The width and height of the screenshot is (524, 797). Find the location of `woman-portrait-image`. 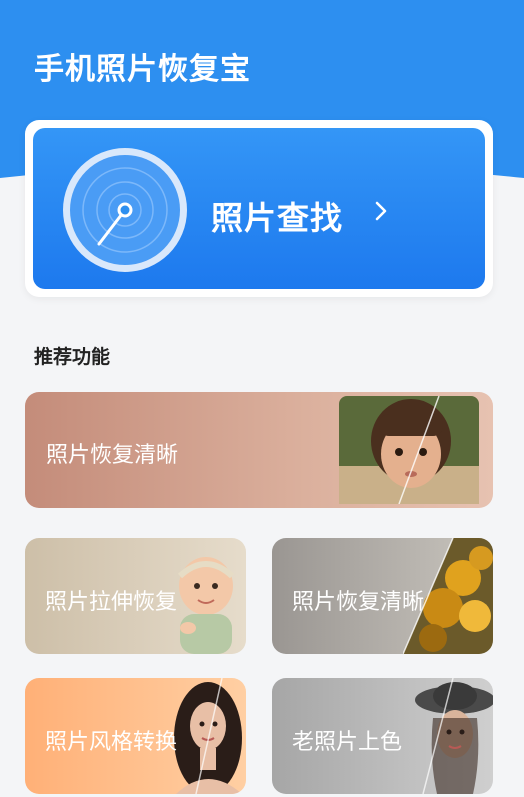

woman-portrait-image is located at coordinates (208, 736).